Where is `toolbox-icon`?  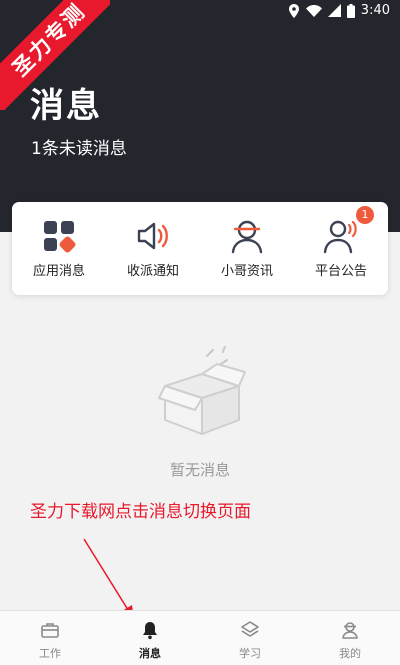 toolbox-icon is located at coordinates (50, 630).